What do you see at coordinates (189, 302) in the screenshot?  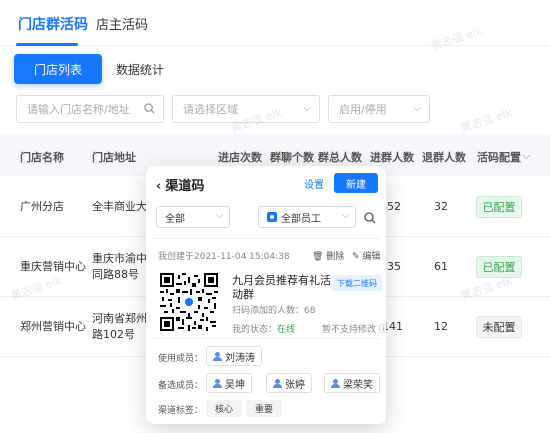 I see `qr-code` at bounding box center [189, 302].